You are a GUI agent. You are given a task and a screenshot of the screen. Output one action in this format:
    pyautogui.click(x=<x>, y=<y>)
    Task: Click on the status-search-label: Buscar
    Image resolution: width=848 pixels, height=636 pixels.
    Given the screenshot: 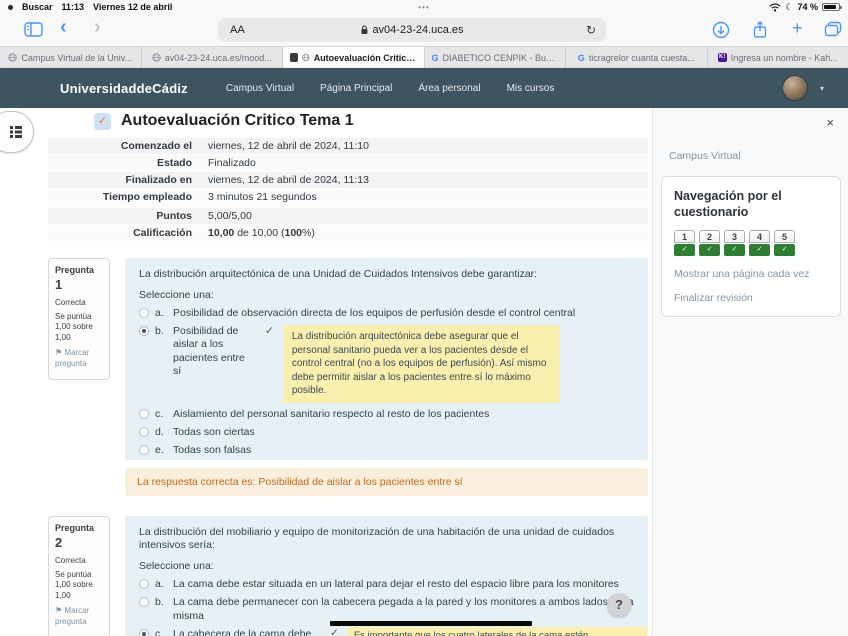 What is the action you would take?
    pyautogui.click(x=37, y=7)
    